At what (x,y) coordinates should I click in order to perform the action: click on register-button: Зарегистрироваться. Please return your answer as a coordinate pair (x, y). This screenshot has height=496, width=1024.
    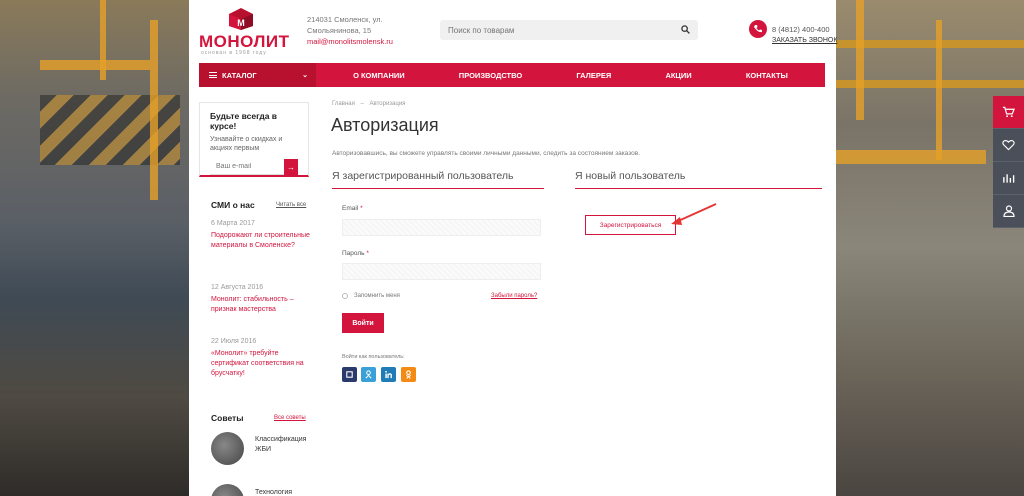
    Looking at the image, I should click on (630, 225).